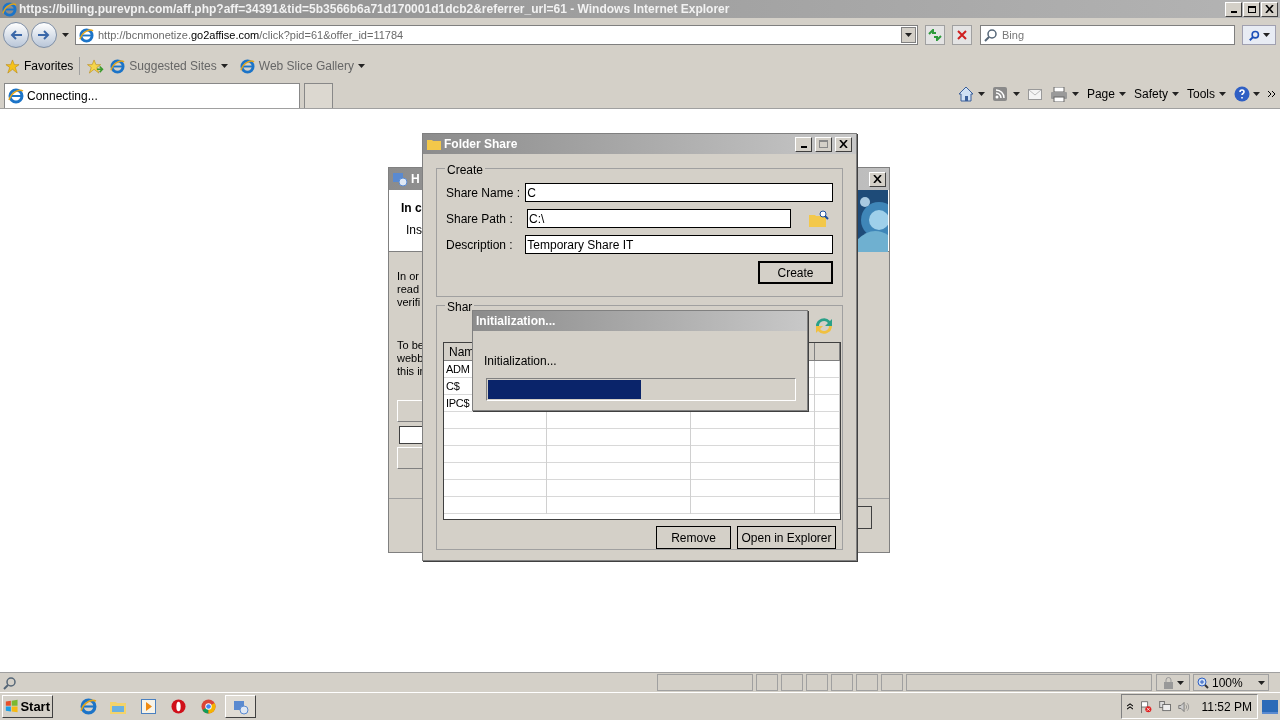 Image resolution: width=1280 pixels, height=720 pixels. I want to click on ring-icon, so click(178, 706).